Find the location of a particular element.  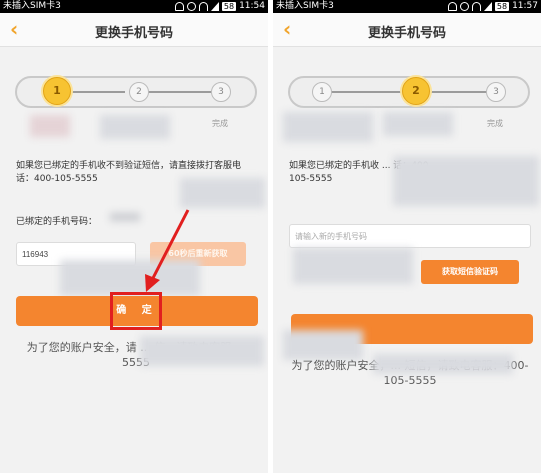

page-title: 更换手机号码 is located at coordinates (406, 33).